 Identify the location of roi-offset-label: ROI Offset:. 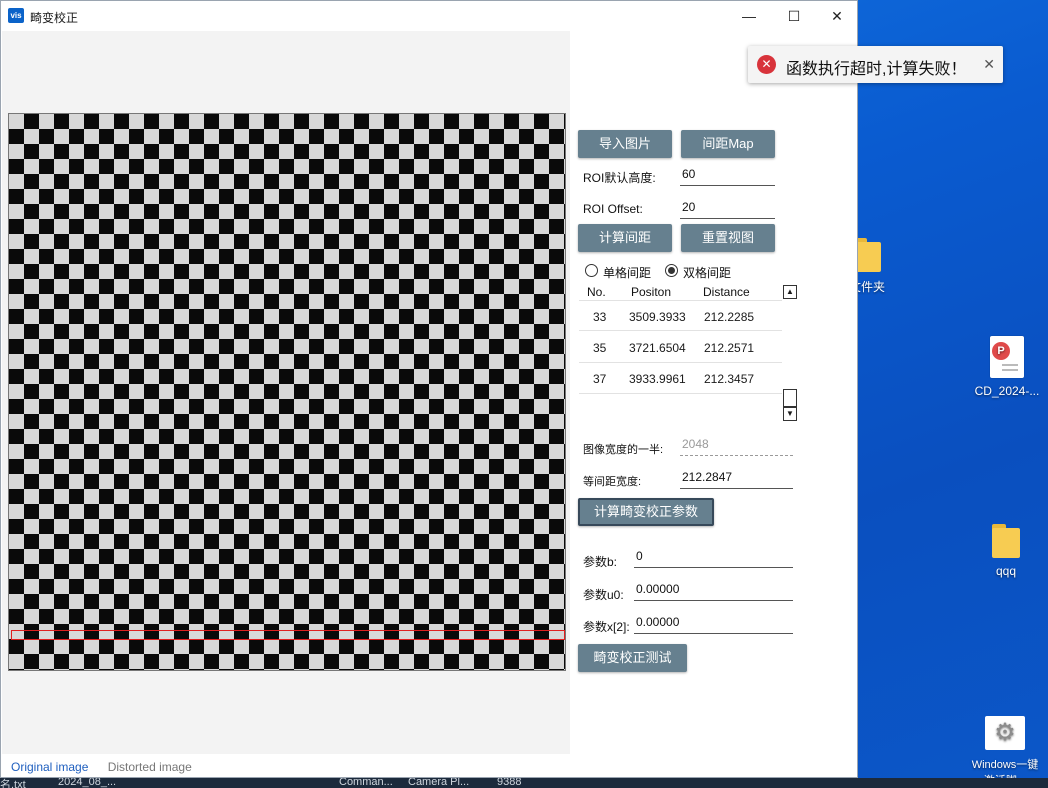
(613, 209).